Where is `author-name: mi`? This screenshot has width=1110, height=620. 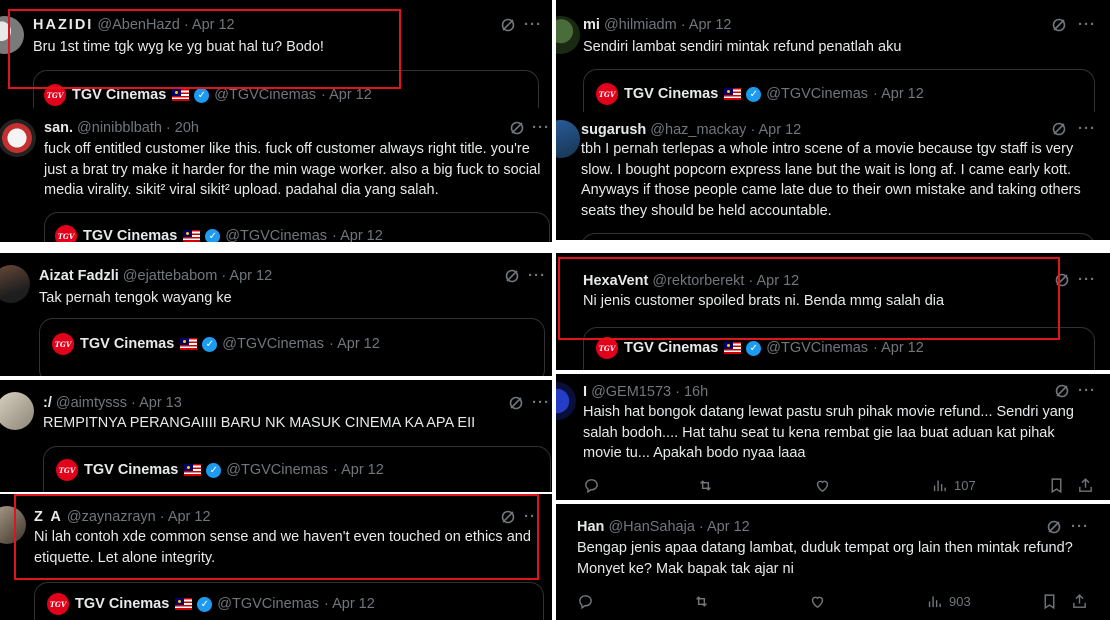
author-name: mi is located at coordinates (591, 25).